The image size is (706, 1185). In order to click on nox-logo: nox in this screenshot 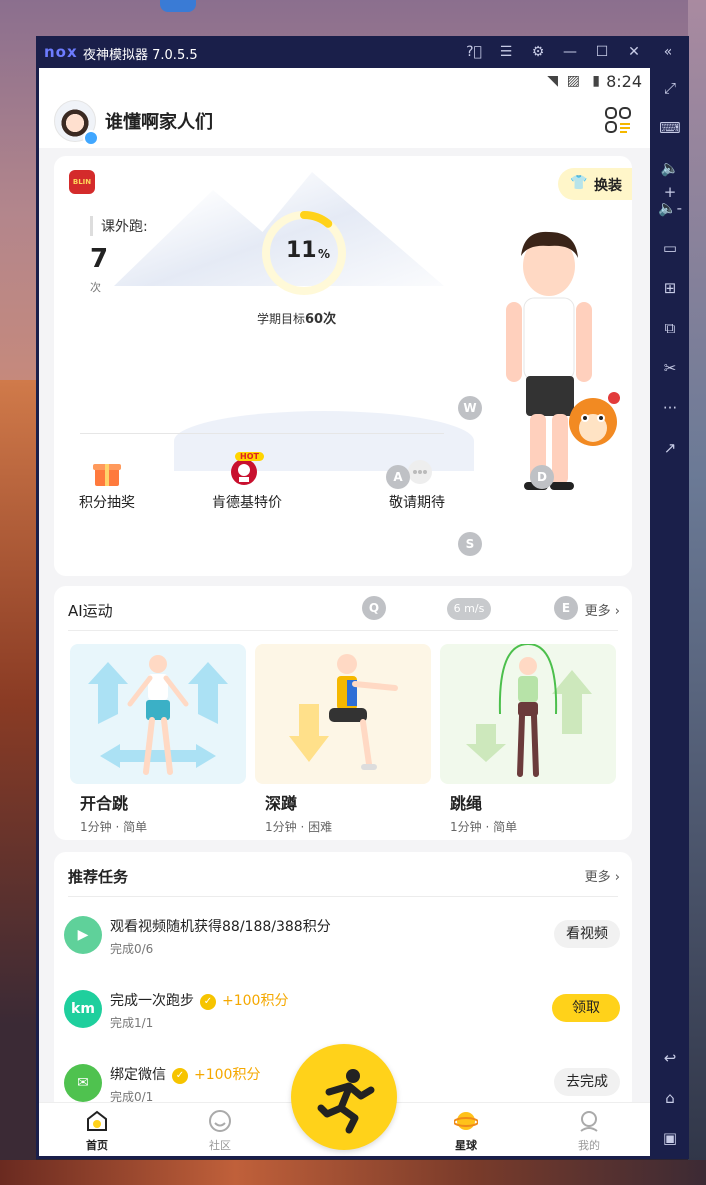, I will do `click(61, 52)`.